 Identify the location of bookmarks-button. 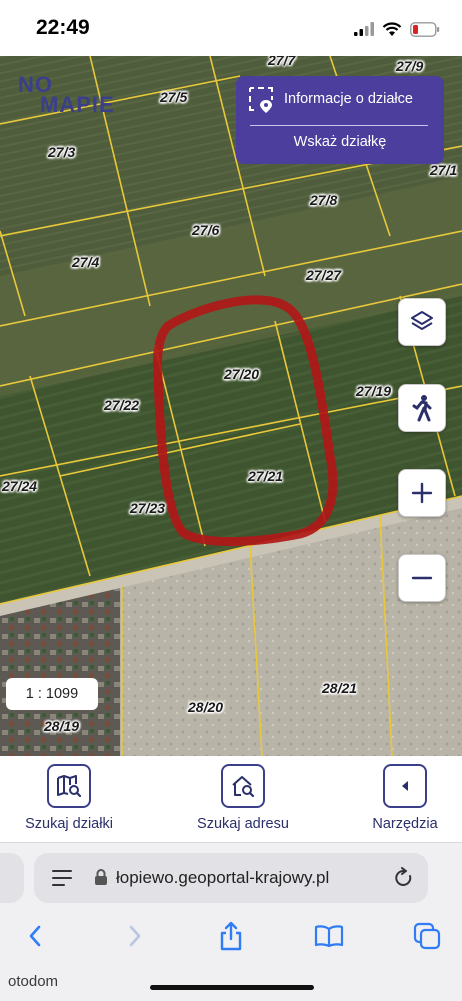
(329, 936).